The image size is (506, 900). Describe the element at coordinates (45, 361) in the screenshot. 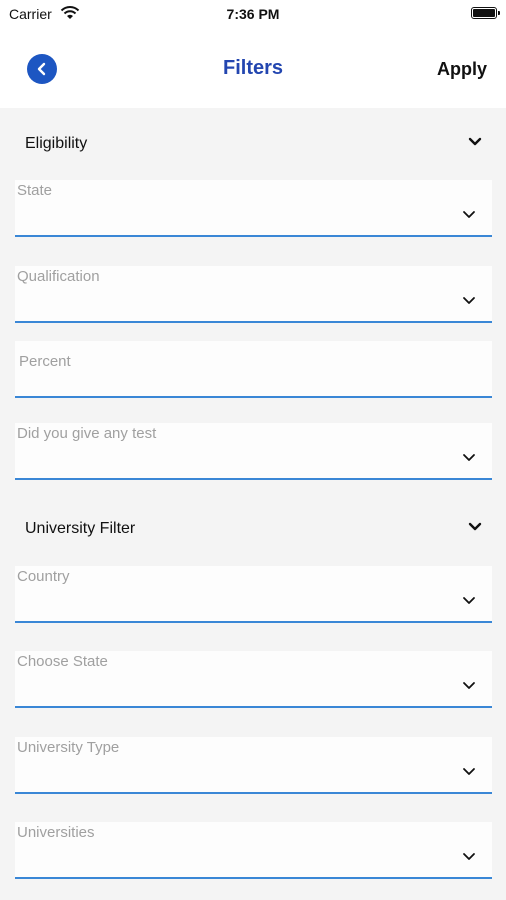

I see `percent-placeholder: Percent` at that location.